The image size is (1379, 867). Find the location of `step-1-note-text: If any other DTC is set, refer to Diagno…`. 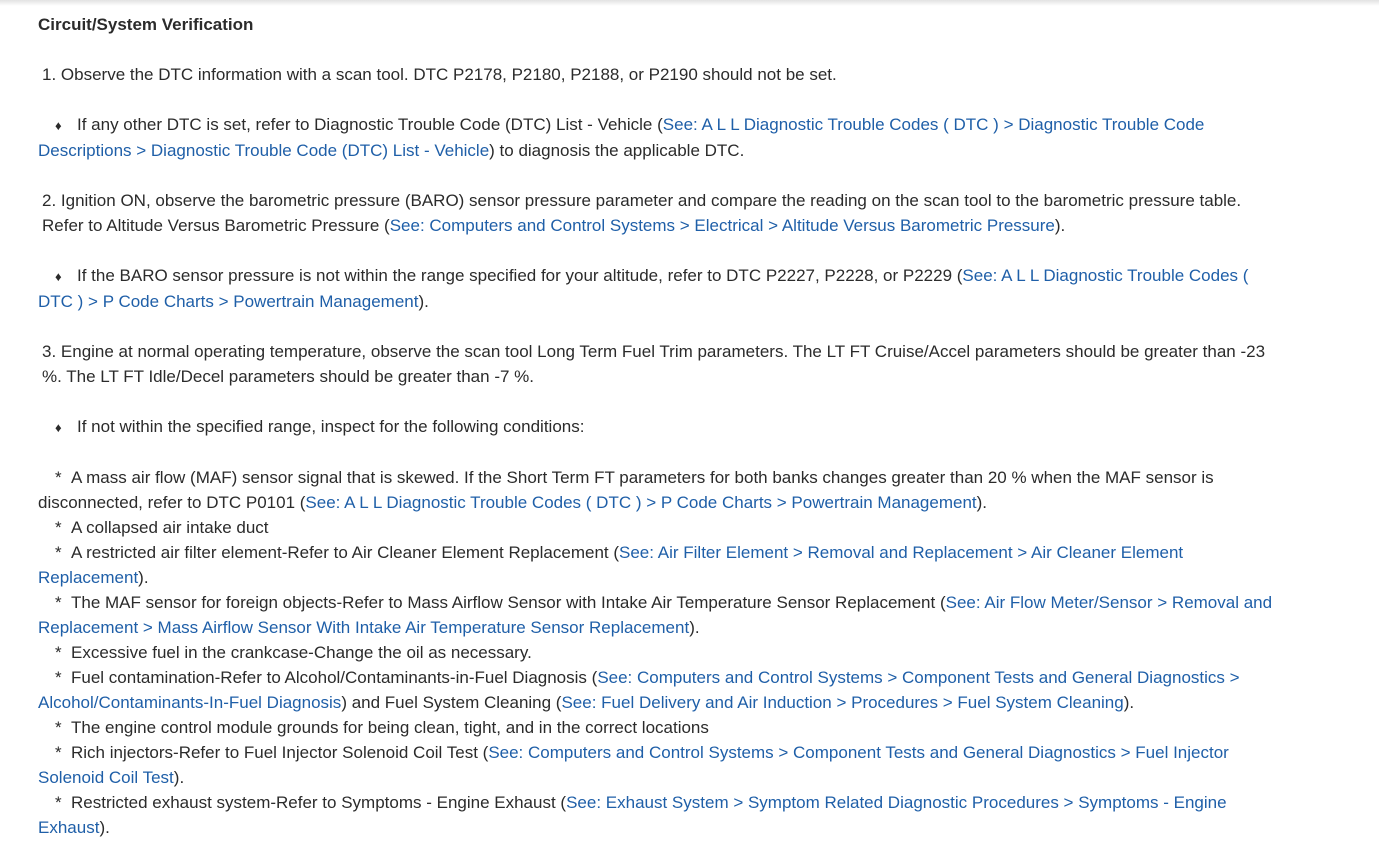

step-1-note-text: If any other DTC is set, refer to Diagno… is located at coordinates (370, 124).